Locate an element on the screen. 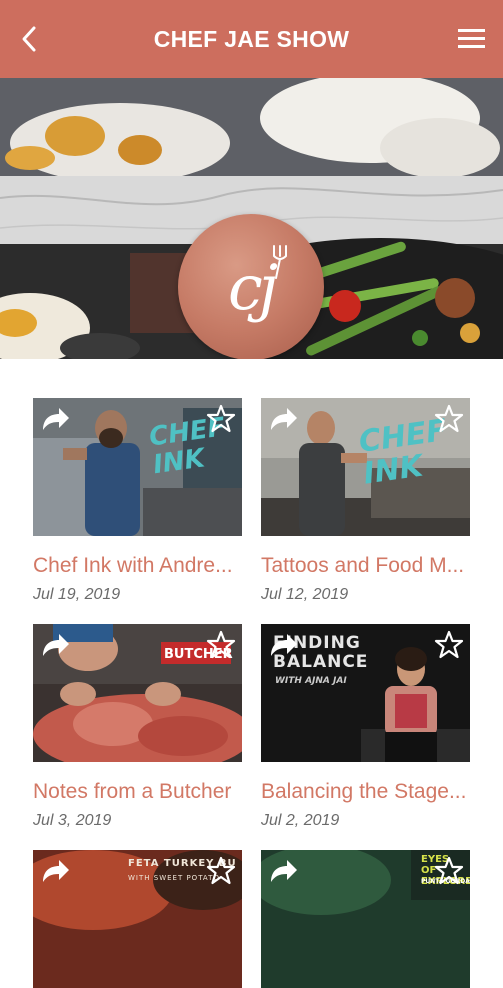 The height and width of the screenshot is (988, 503). video-date: Jul 12, 2019 is located at coordinates (305, 594).